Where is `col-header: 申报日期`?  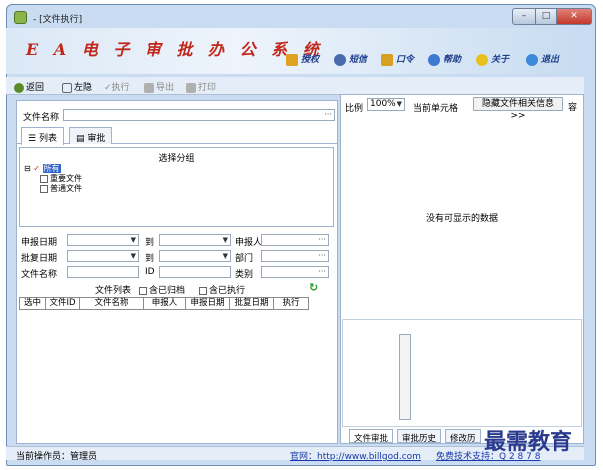 col-header: 申报日期 is located at coordinates (208, 303).